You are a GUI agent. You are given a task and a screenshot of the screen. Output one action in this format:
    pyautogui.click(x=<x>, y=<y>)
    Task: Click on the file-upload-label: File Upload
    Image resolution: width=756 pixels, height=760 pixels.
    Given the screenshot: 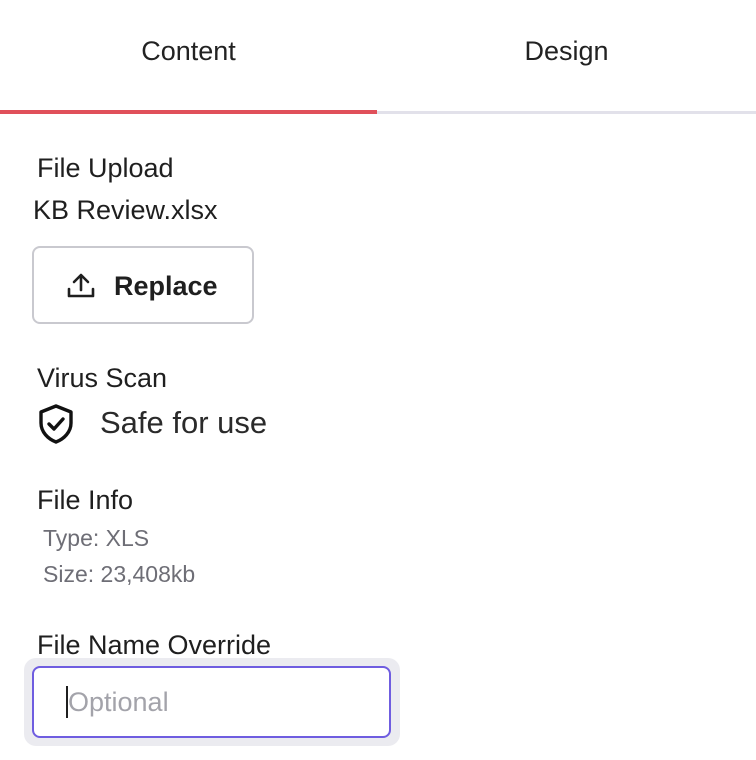 What is the action you would take?
    pyautogui.click(x=105, y=168)
    